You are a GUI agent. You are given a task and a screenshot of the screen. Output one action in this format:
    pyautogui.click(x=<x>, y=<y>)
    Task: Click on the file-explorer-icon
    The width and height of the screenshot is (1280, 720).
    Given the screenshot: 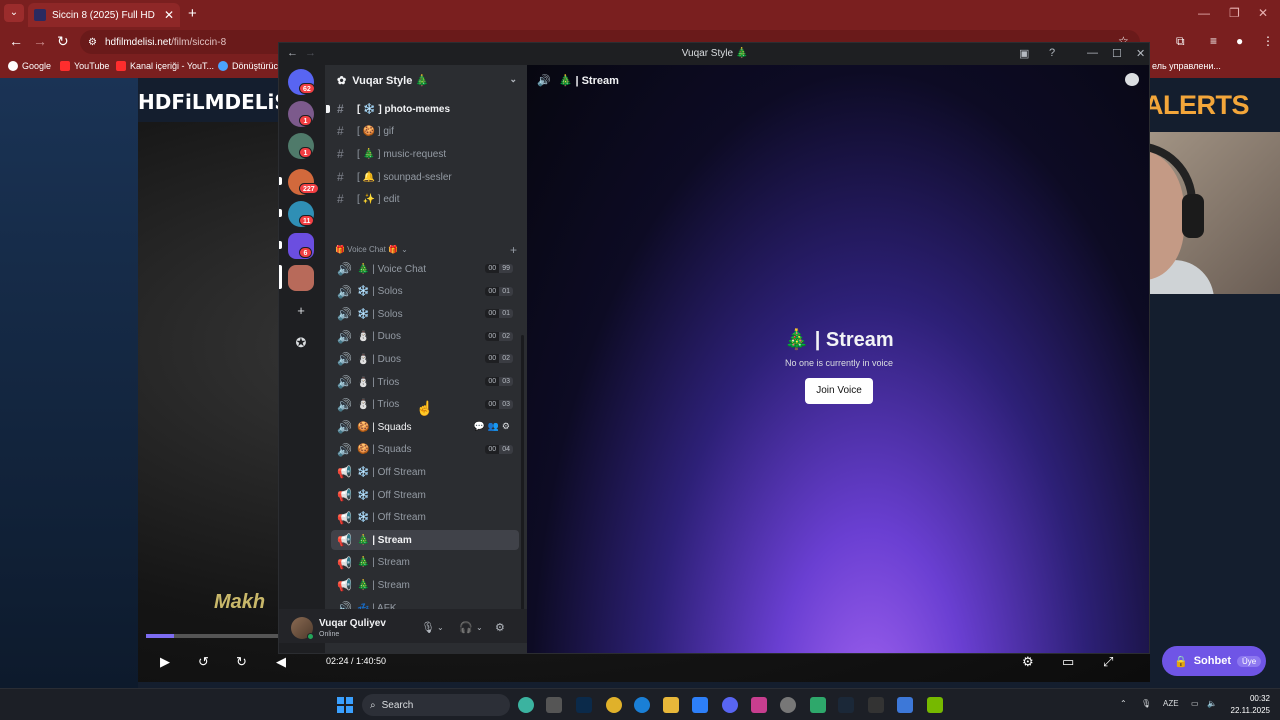 What is the action you would take?
    pyautogui.click(x=671, y=705)
    